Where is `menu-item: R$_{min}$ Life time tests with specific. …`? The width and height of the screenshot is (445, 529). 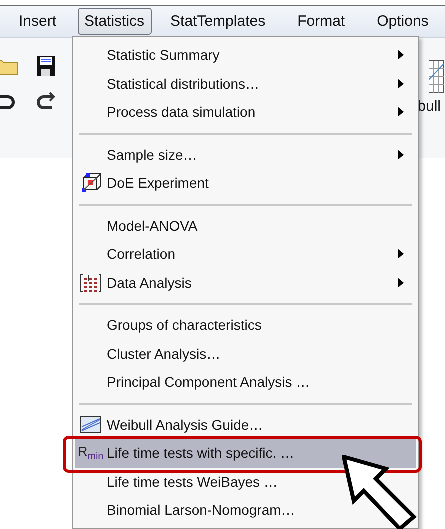
menu-item: R$_{min}$ Life time tests with specific. … is located at coordinates (245, 453).